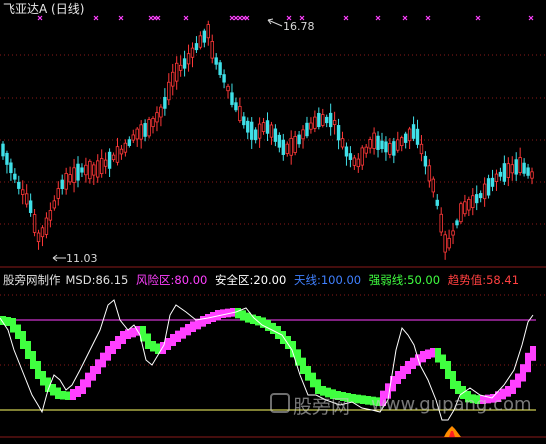 This screenshot has height=444, width=546. I want to click on strength-line-value: 50.00, so click(424, 280).